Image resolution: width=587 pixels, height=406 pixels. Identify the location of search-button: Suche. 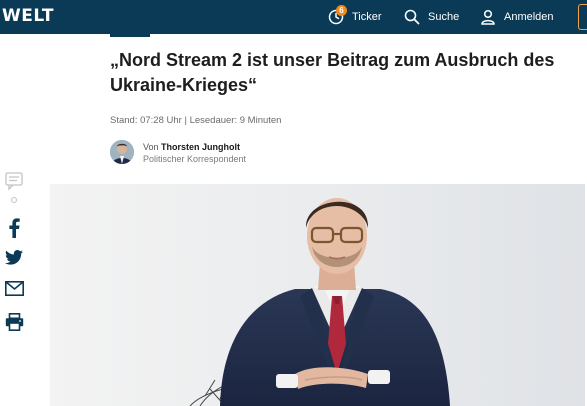
(431, 17).